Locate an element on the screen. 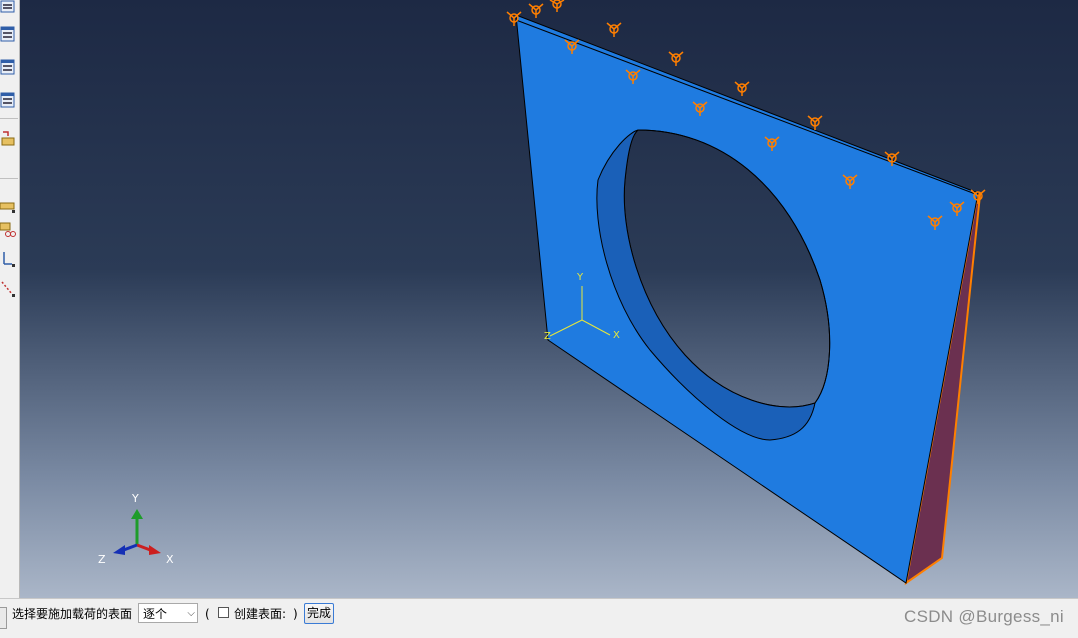 The width and height of the screenshot is (1078, 638). model-csys-y-label: Y is located at coordinates (580, 277).